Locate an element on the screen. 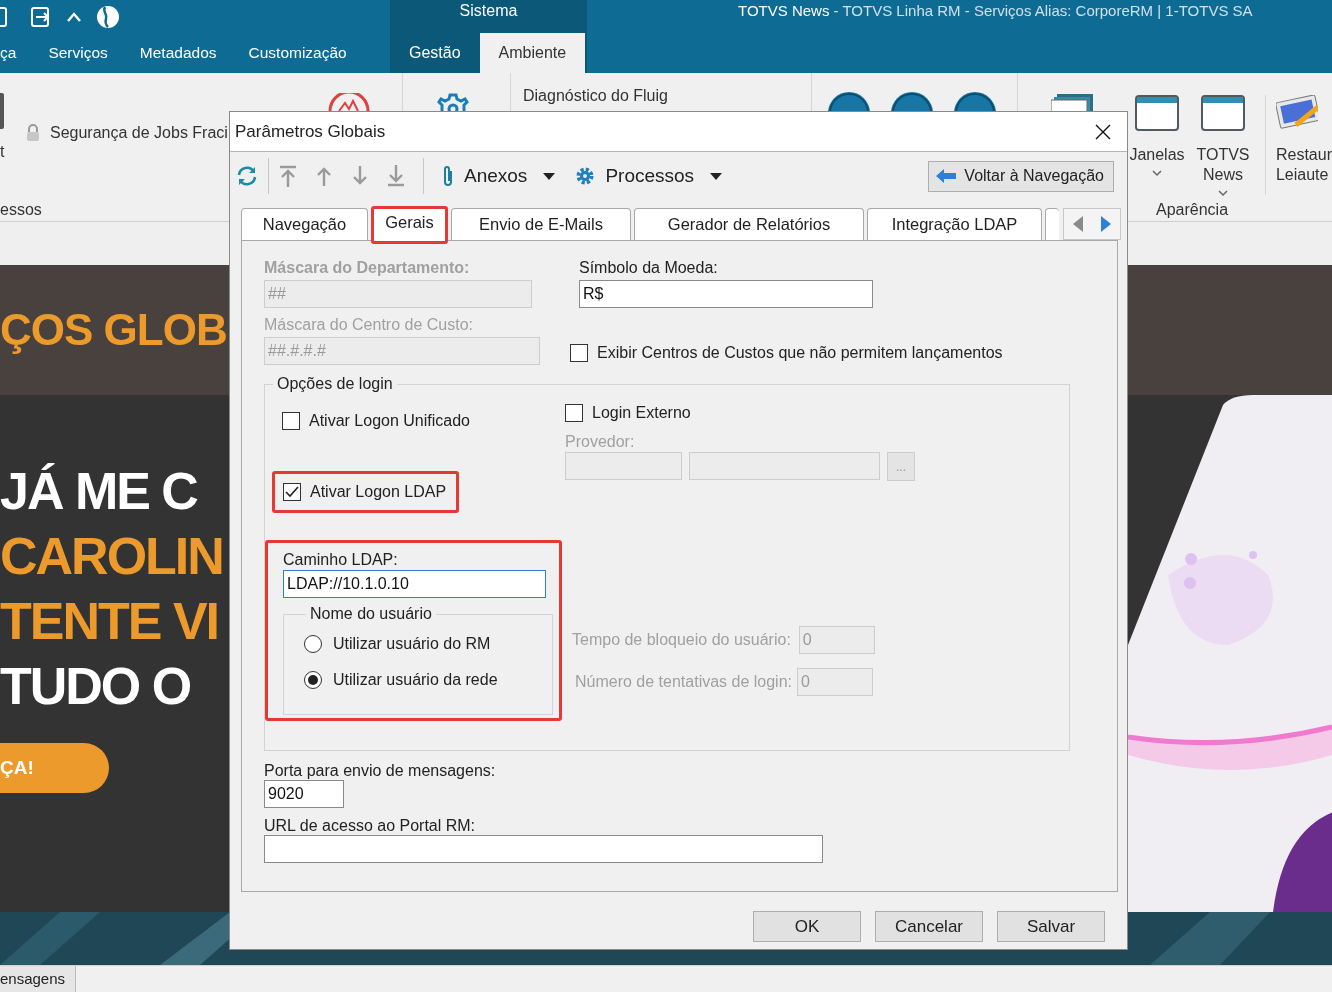  back-button: Voltar à Navegação is located at coordinates (1021, 176).